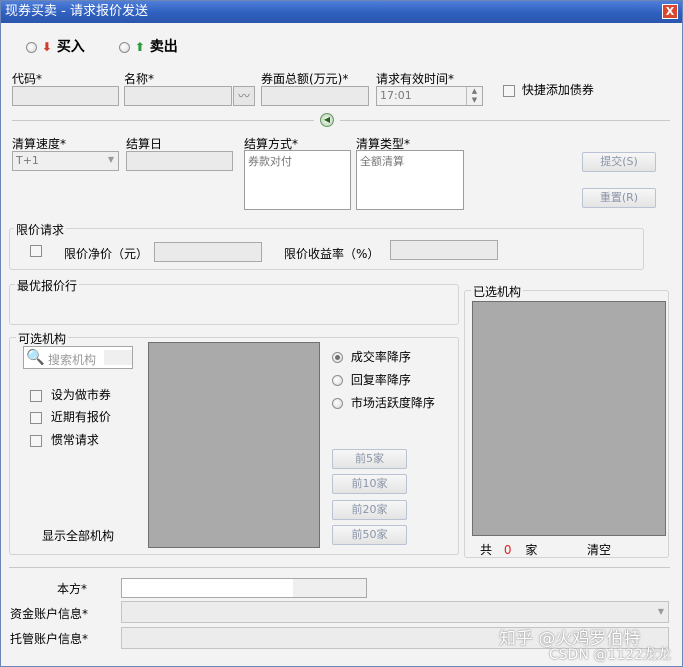  I want to click on sort-reply-rate-radio, so click(337, 380).